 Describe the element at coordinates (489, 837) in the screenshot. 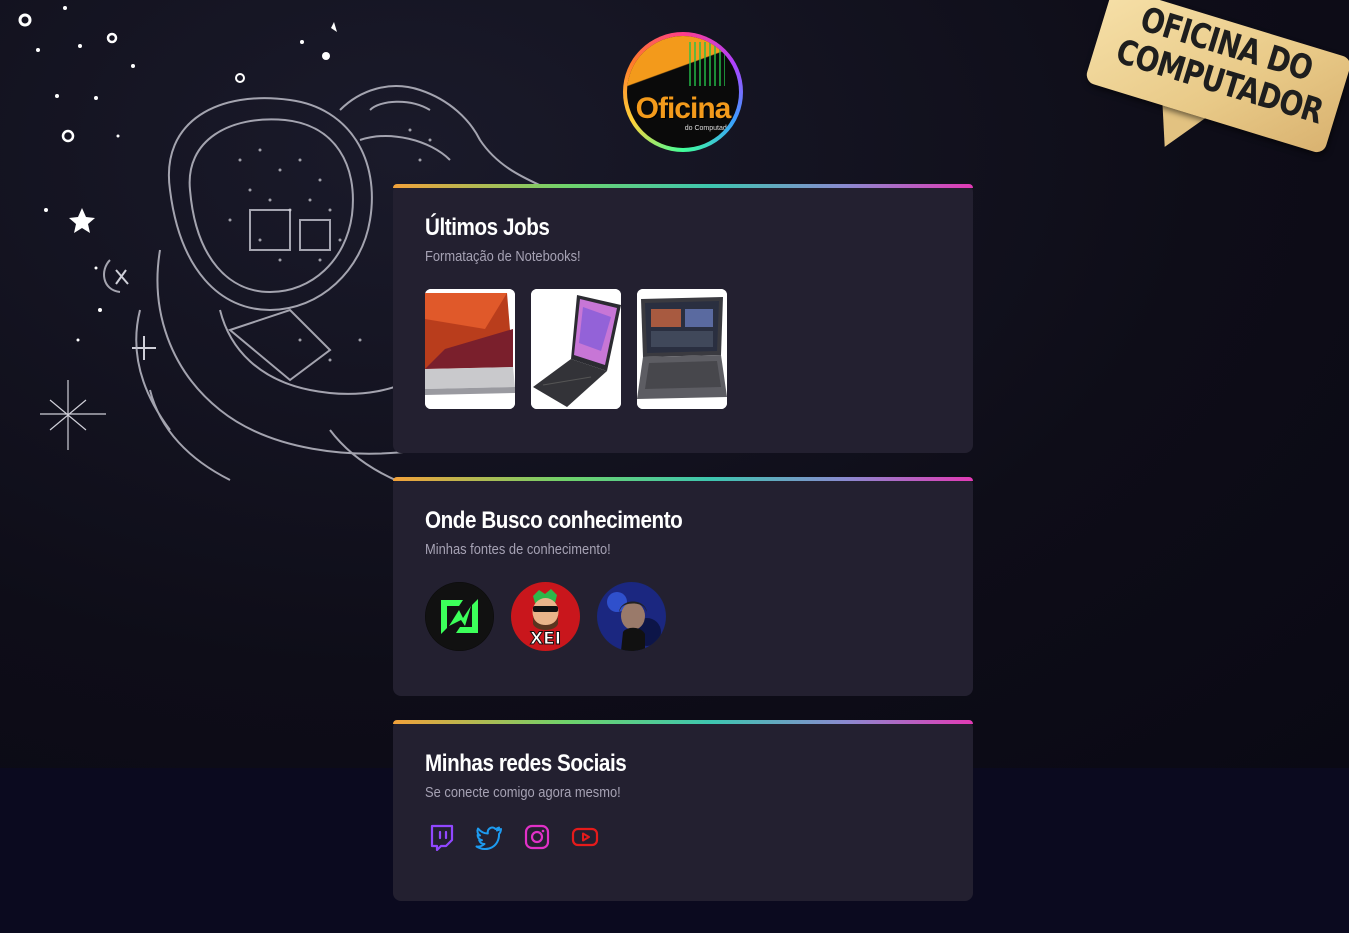

I see `twitter-icon` at that location.